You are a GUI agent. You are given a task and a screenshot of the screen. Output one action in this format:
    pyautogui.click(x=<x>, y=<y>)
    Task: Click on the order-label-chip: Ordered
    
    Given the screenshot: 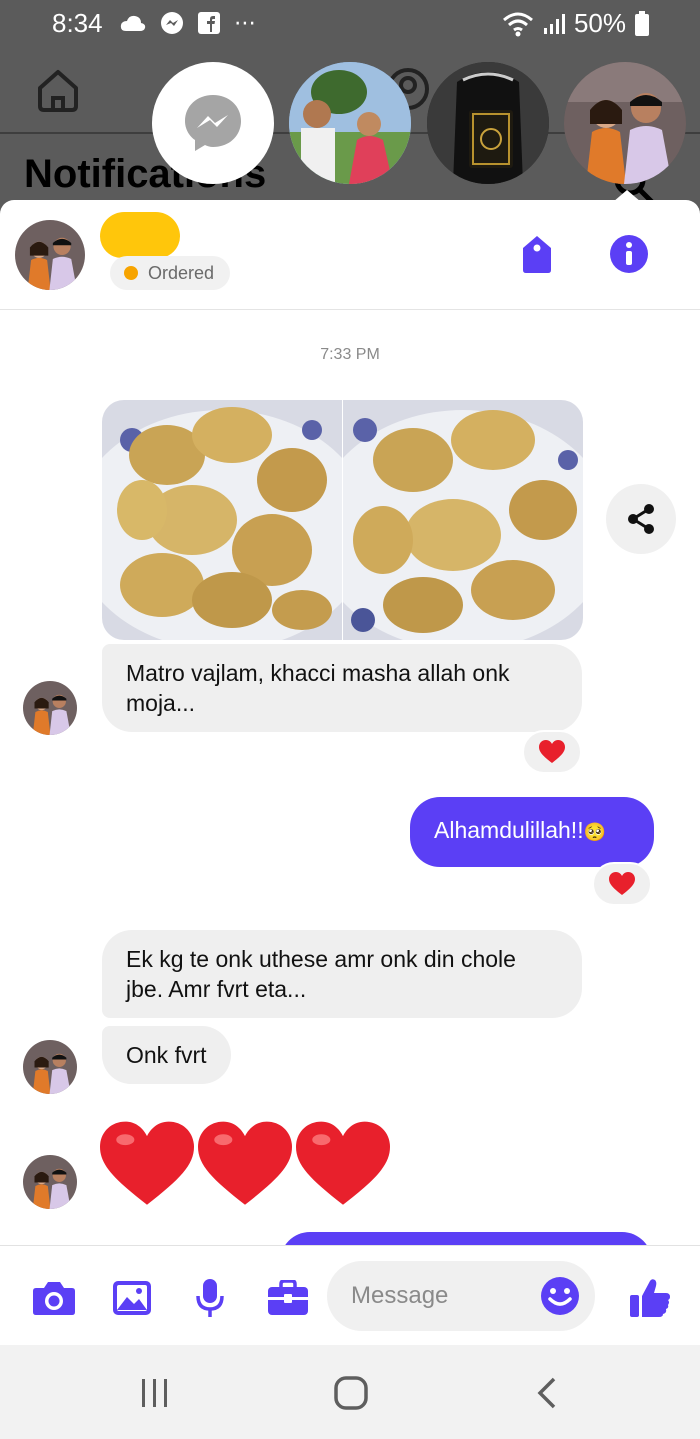 What is the action you would take?
    pyautogui.click(x=170, y=273)
    